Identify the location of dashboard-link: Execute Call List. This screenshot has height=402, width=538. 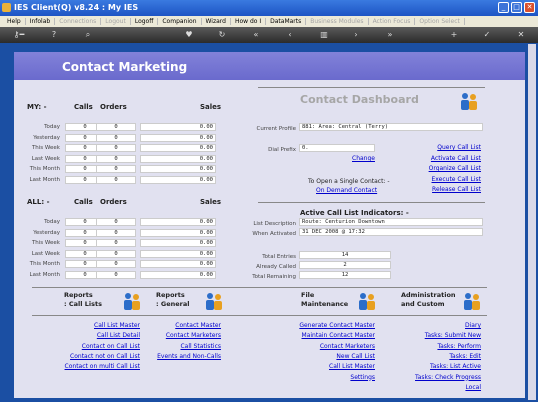
(457, 179).